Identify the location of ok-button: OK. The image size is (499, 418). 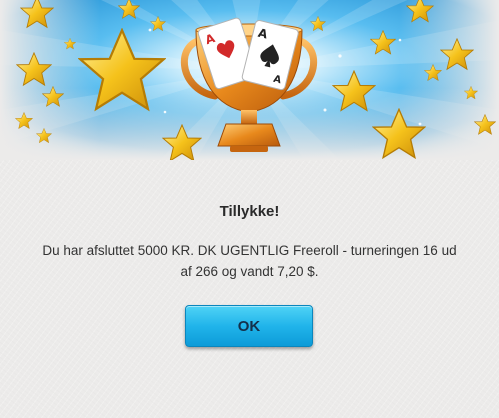
(249, 326).